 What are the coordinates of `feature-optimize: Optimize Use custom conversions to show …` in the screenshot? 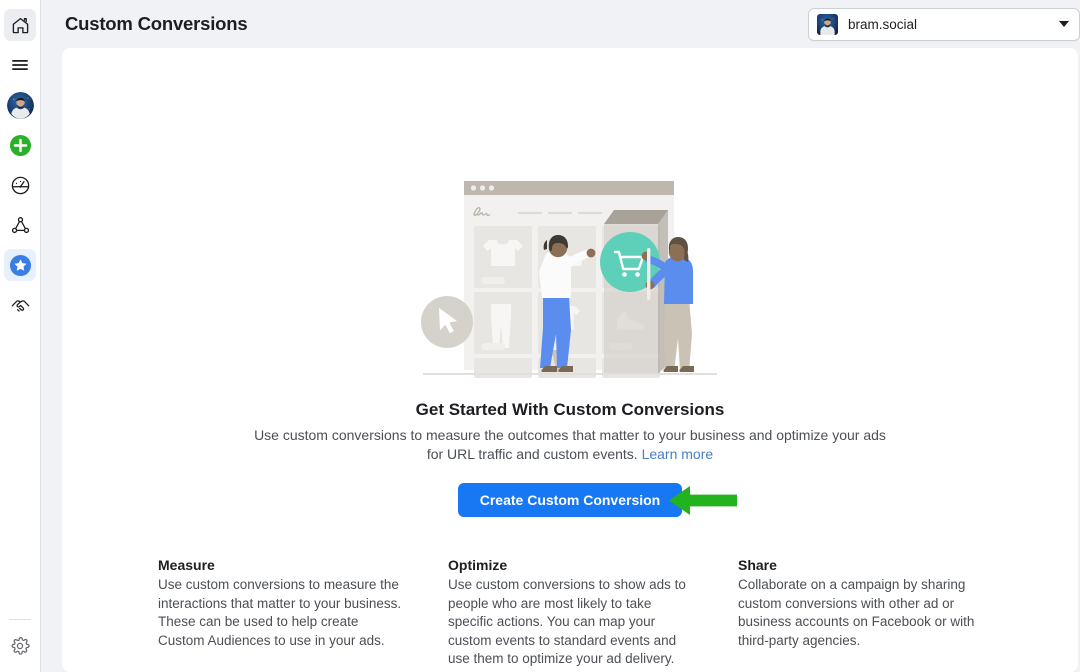 It's located at (570, 613).